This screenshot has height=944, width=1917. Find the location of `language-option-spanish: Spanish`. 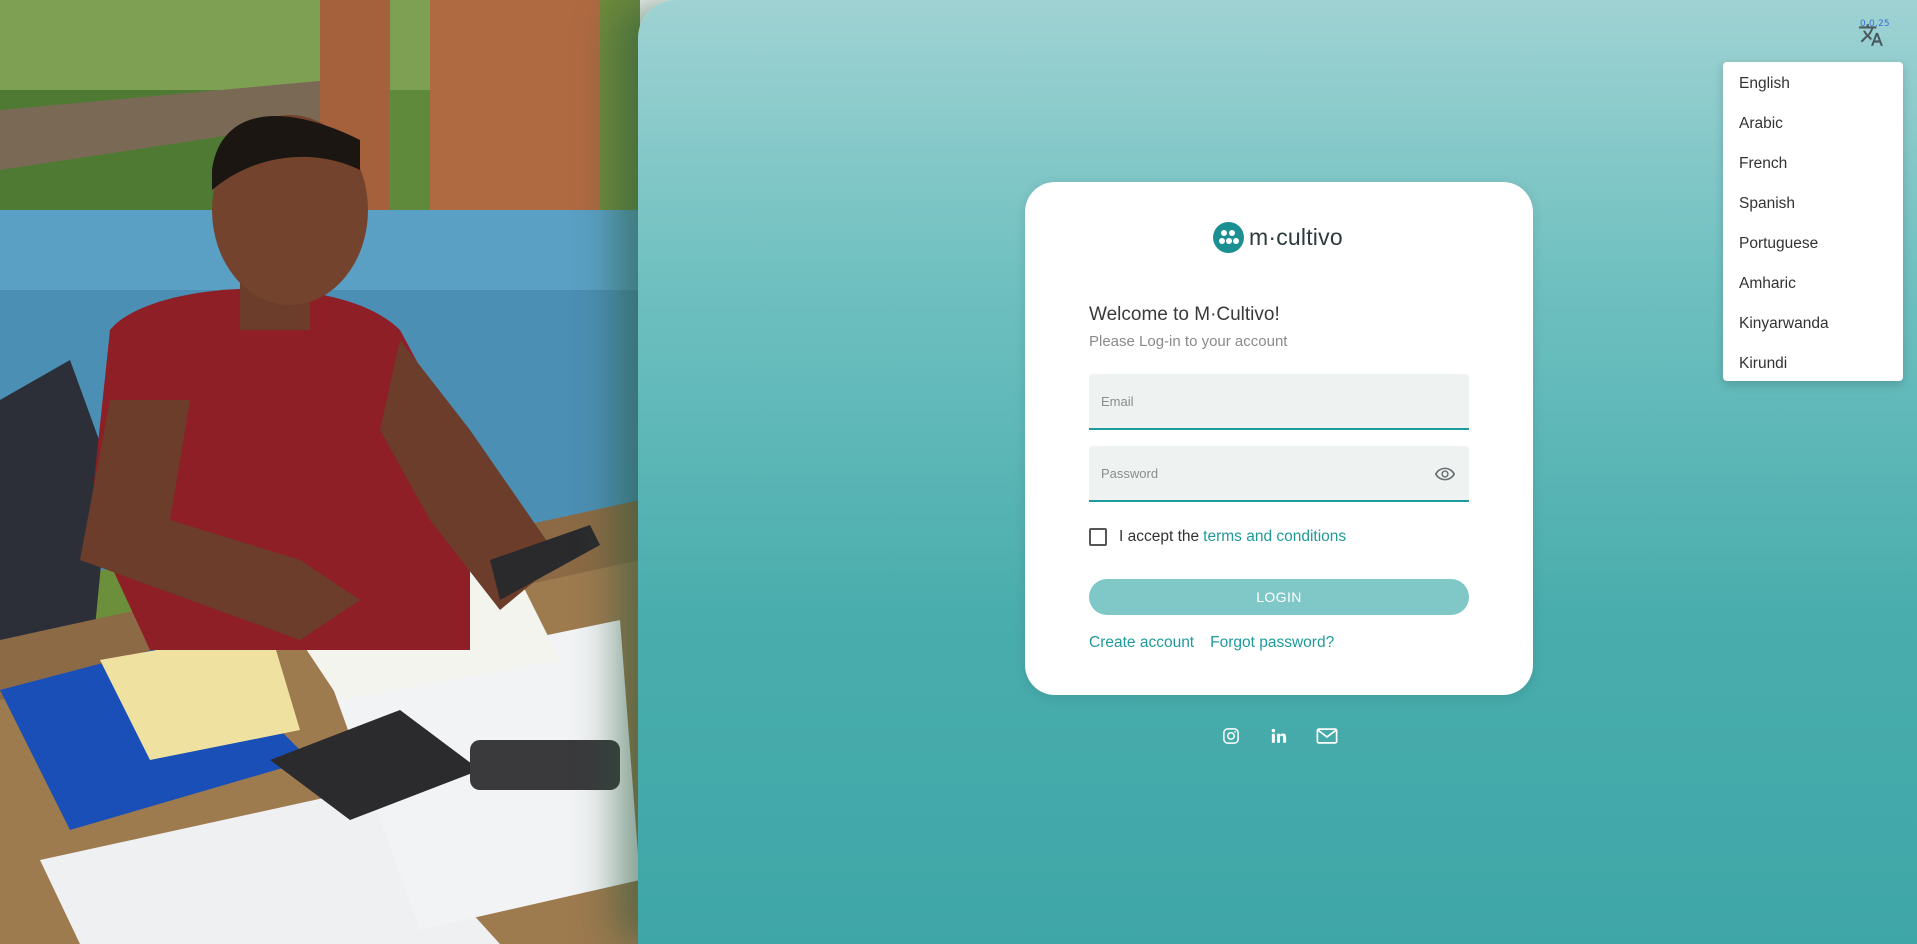

language-option-spanish: Spanish is located at coordinates (1813, 204).